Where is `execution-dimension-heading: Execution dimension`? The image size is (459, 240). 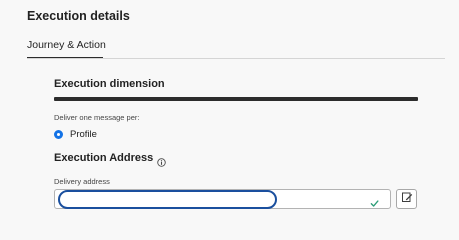
execution-dimension-heading: Execution dimension is located at coordinates (109, 84).